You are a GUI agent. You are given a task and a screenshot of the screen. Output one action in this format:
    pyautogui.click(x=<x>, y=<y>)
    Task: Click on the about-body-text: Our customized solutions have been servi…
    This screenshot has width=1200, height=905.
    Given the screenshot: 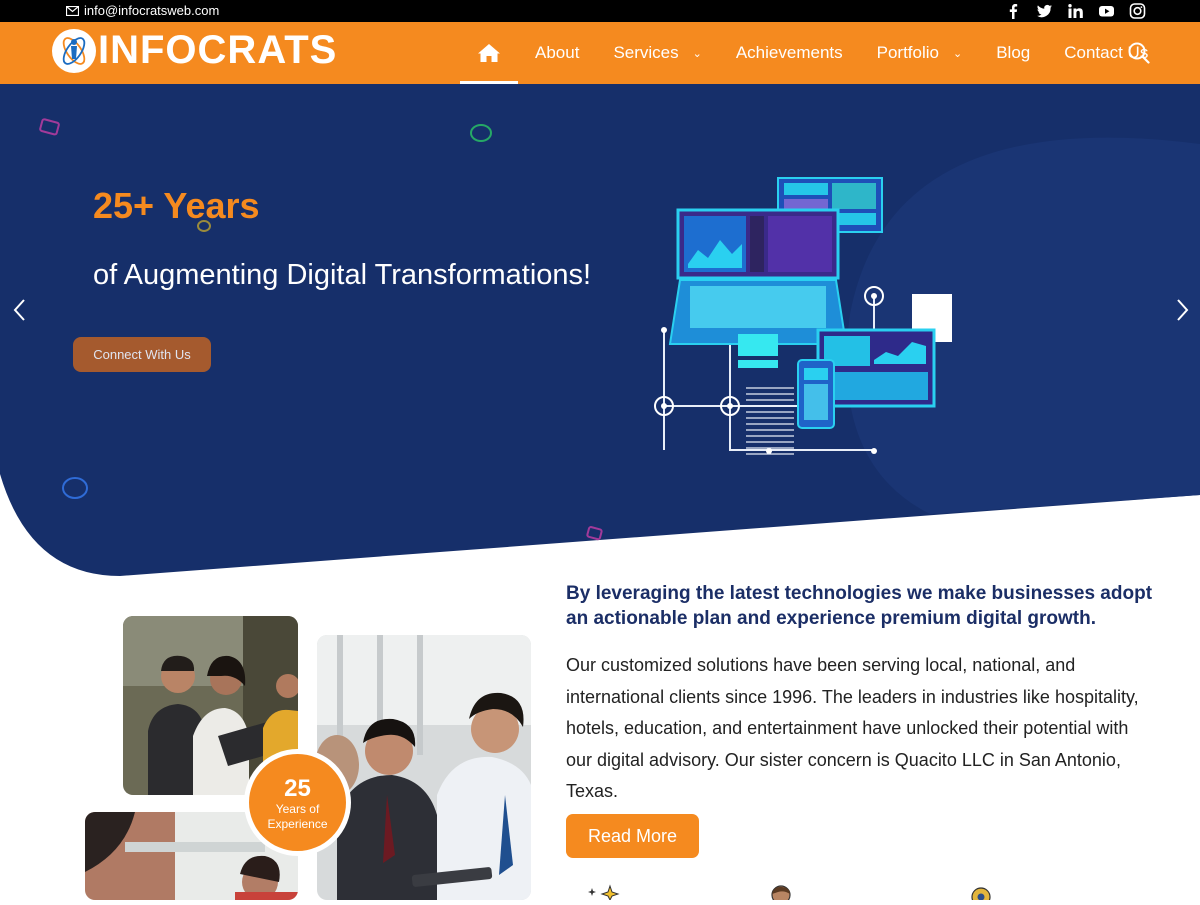 What is the action you would take?
    pyautogui.click(x=852, y=728)
    